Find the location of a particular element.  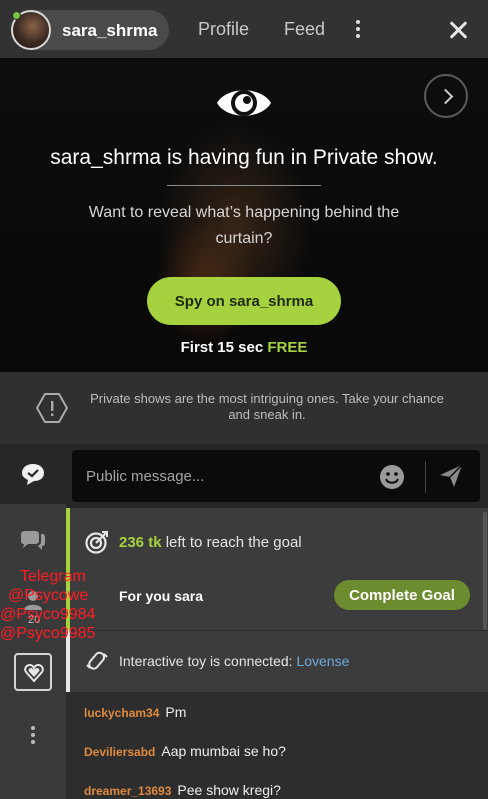

chat-username: luckycham34 is located at coordinates (121, 713).